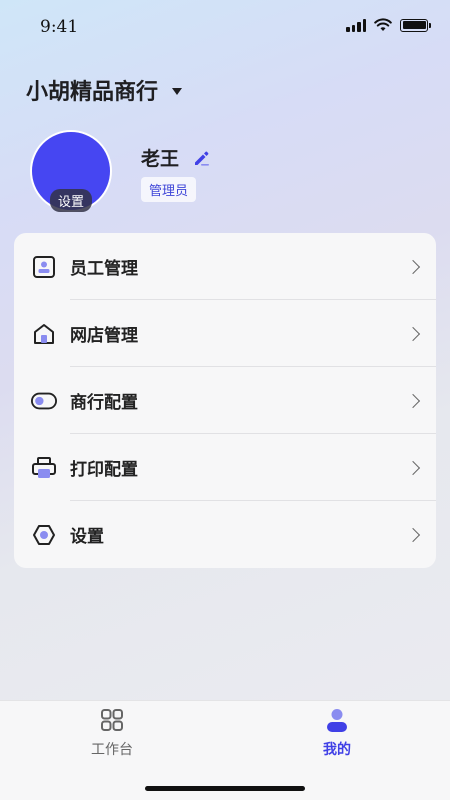  Describe the element at coordinates (356, 25) in the screenshot. I see `cellular-signal-icon` at that location.